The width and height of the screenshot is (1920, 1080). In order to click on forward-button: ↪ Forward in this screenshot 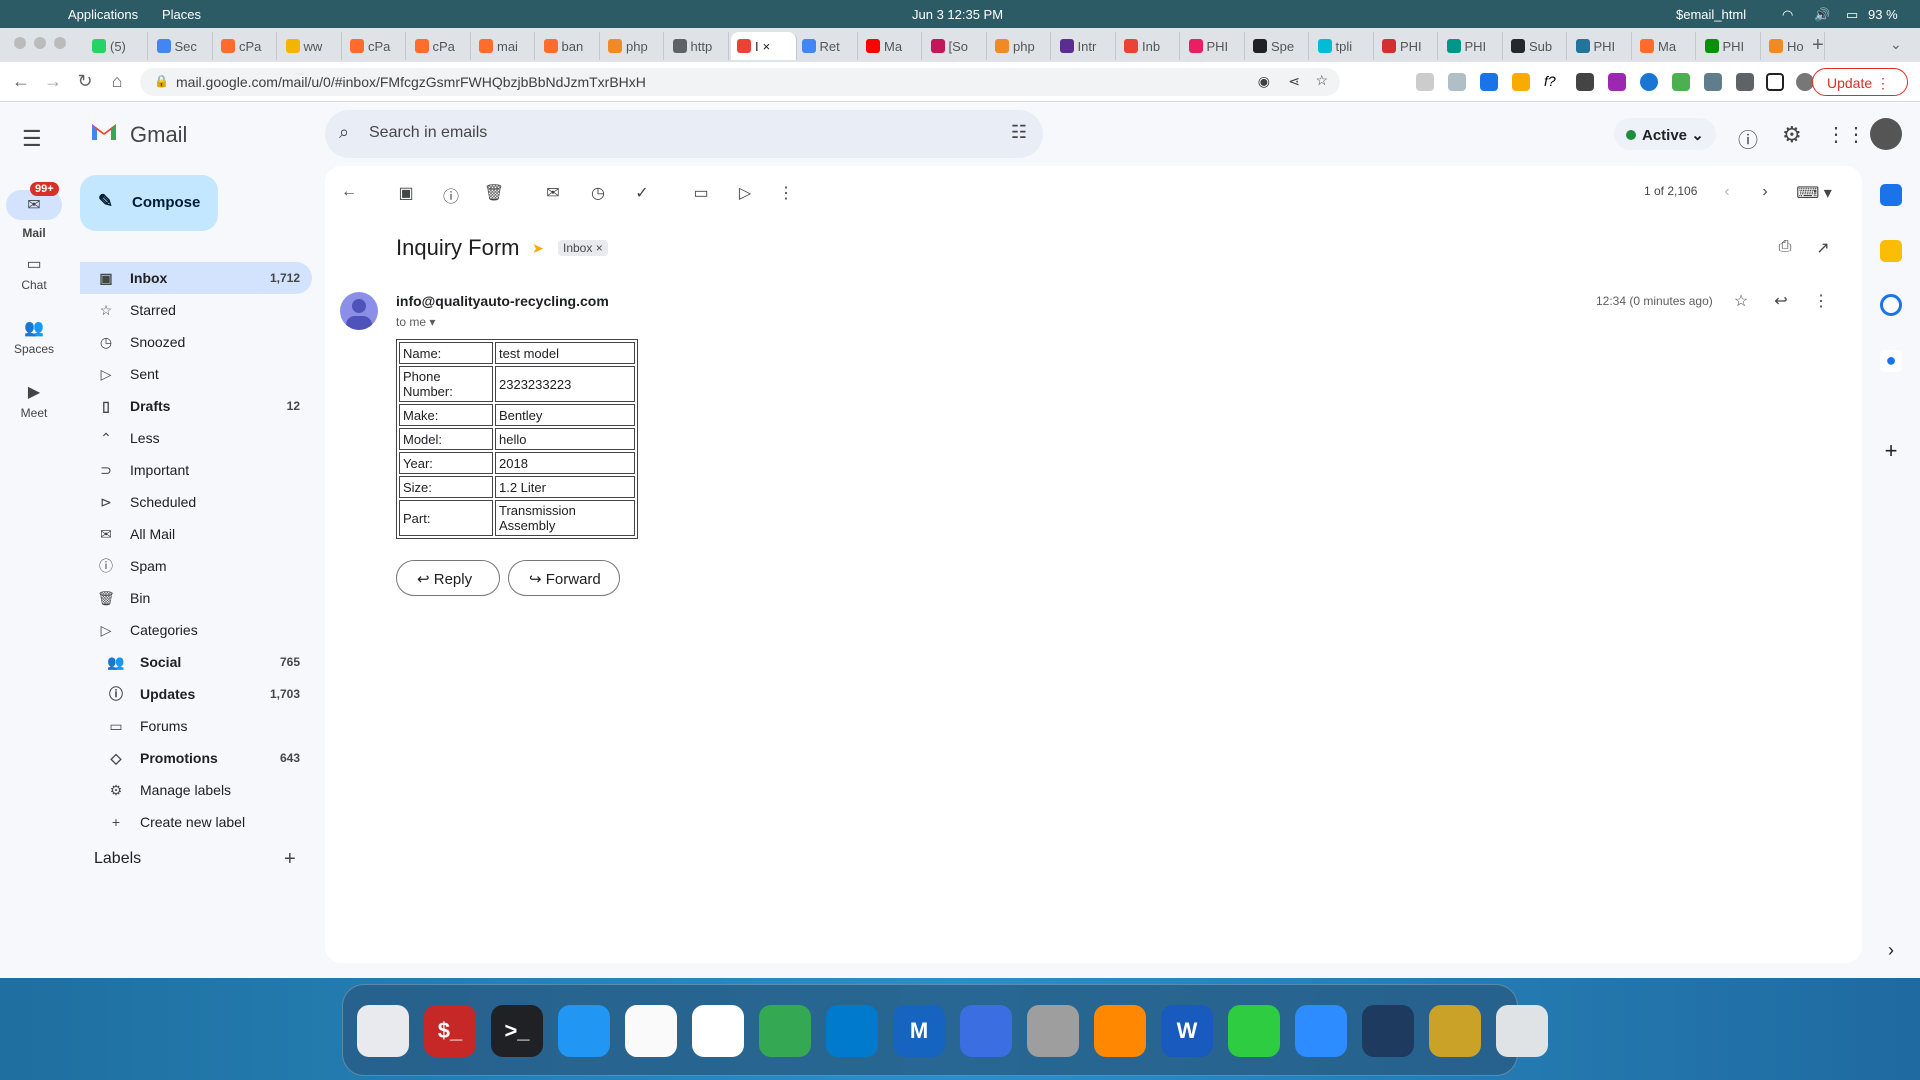, I will do `click(564, 578)`.